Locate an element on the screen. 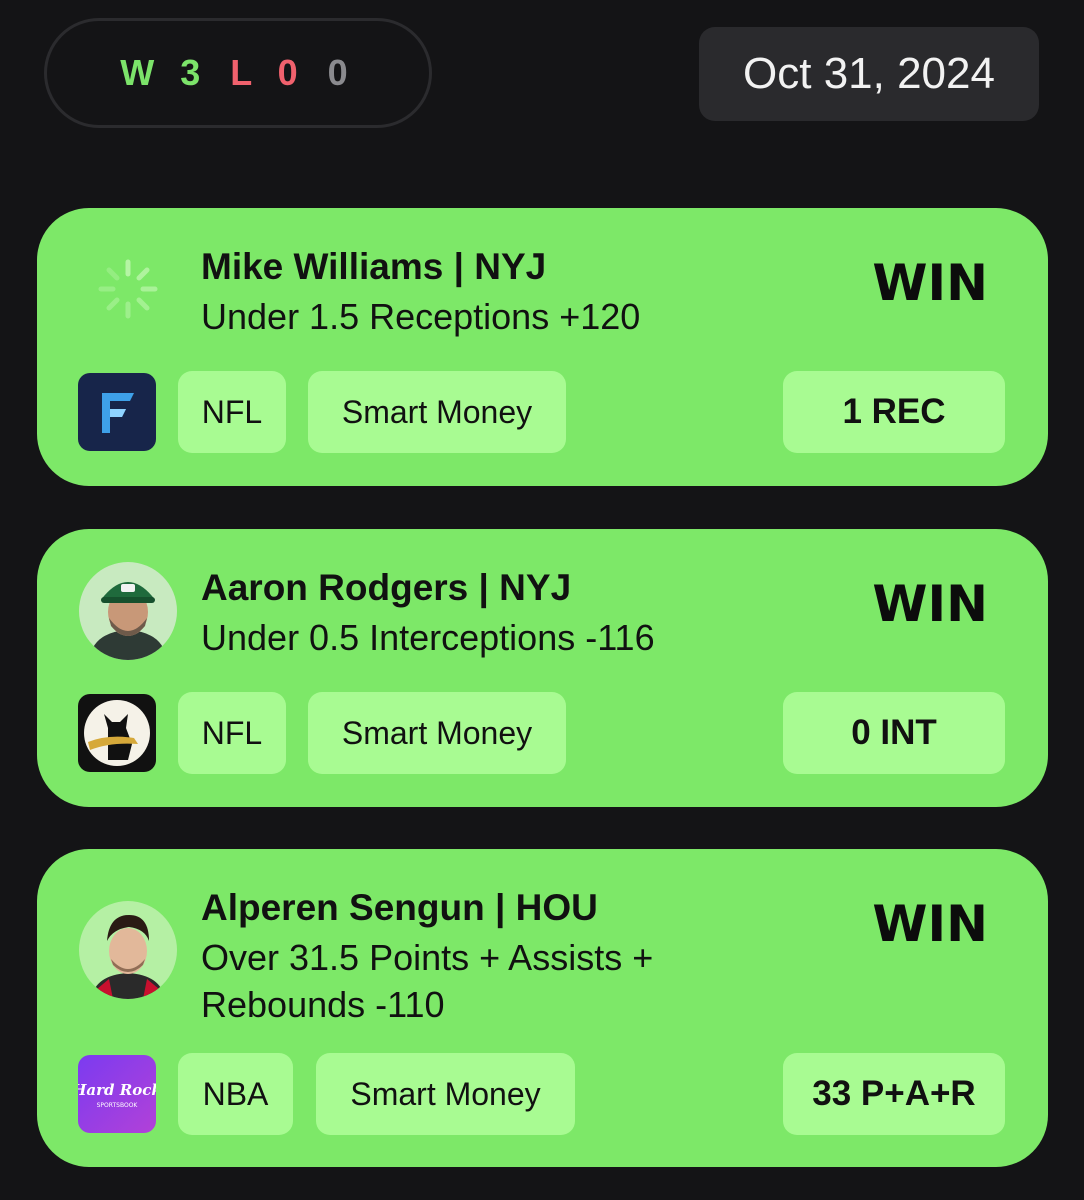  stat-result-tag: 1 REC is located at coordinates (894, 412).